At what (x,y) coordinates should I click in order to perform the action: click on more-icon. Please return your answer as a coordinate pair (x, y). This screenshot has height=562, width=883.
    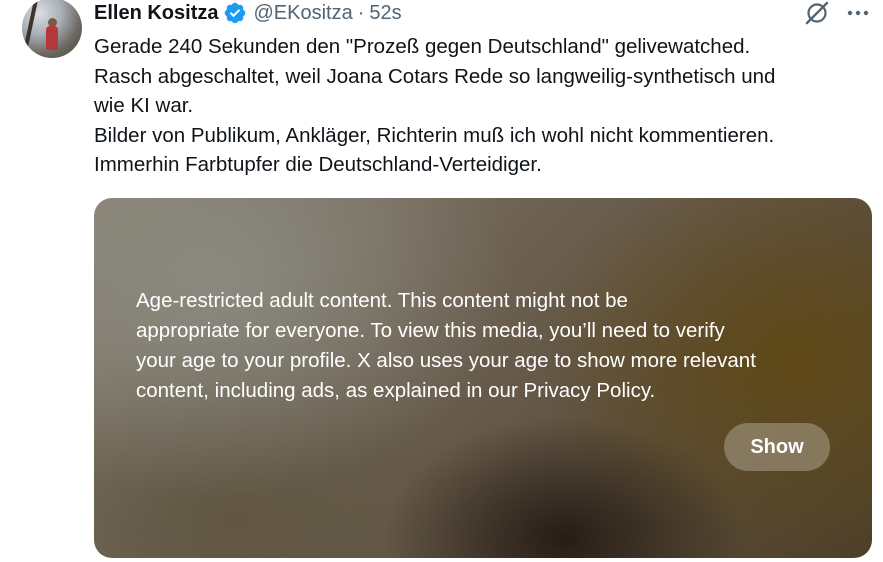
    Looking at the image, I should click on (858, 13).